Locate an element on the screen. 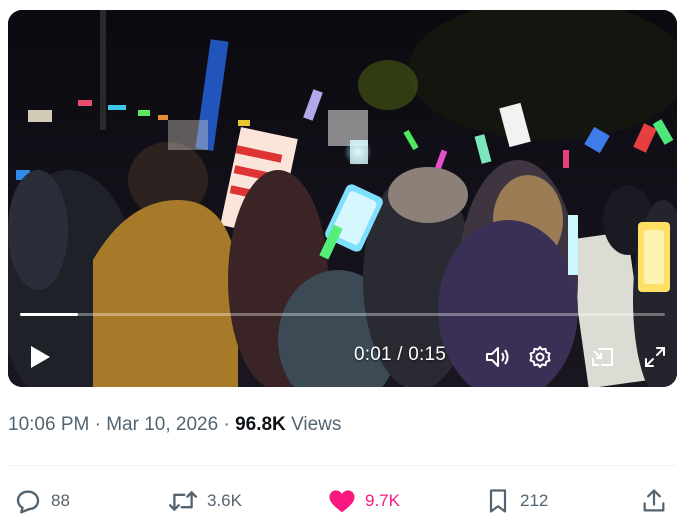 The width and height of the screenshot is (684, 523). share-icon is located at coordinates (654, 500).